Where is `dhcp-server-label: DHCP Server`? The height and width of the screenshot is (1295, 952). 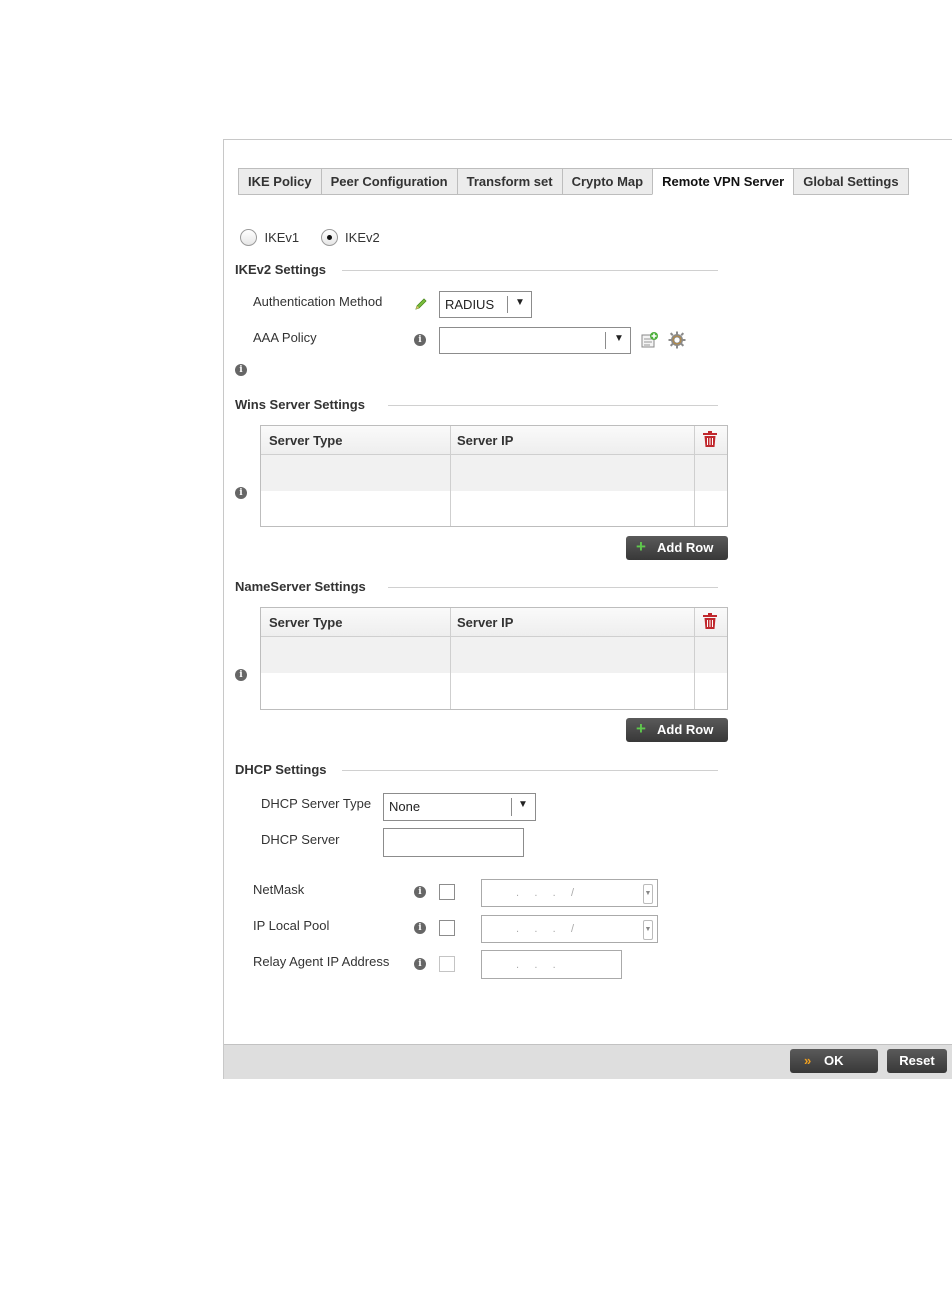
dhcp-server-label: DHCP Server is located at coordinates (300, 839).